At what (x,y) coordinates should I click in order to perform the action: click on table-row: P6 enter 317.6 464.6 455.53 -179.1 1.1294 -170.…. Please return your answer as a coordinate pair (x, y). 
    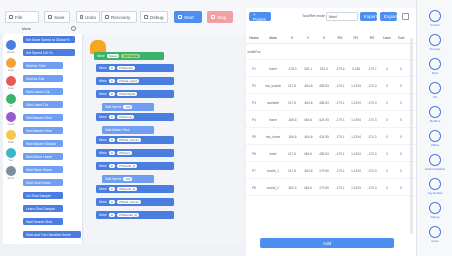
    Looking at the image, I should click on (331, 154).